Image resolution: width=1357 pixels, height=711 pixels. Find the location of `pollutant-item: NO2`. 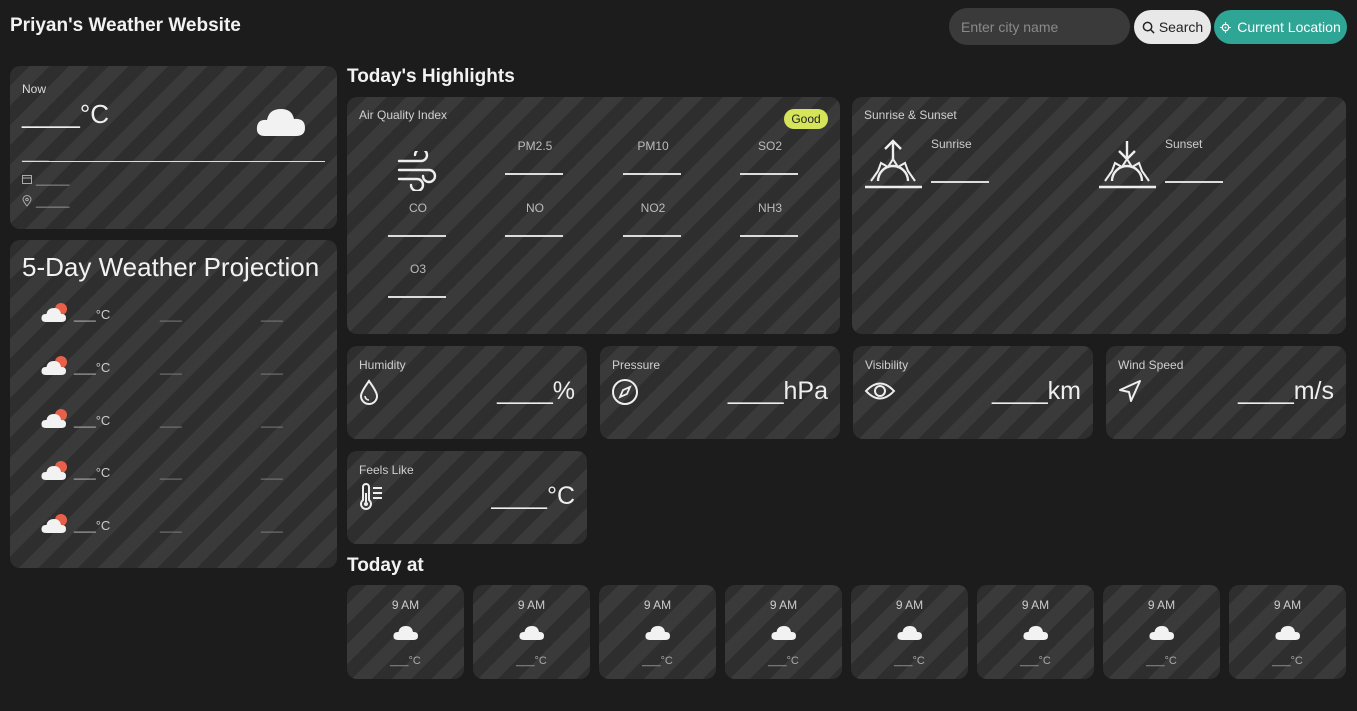

pollutant-item: NO2 is located at coordinates (653, 219).